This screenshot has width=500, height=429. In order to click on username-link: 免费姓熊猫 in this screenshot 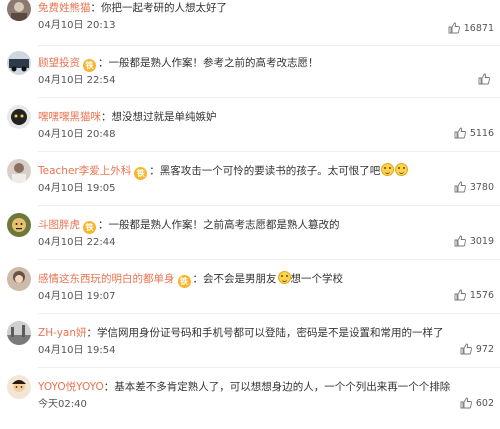, I will do `click(64, 8)`.